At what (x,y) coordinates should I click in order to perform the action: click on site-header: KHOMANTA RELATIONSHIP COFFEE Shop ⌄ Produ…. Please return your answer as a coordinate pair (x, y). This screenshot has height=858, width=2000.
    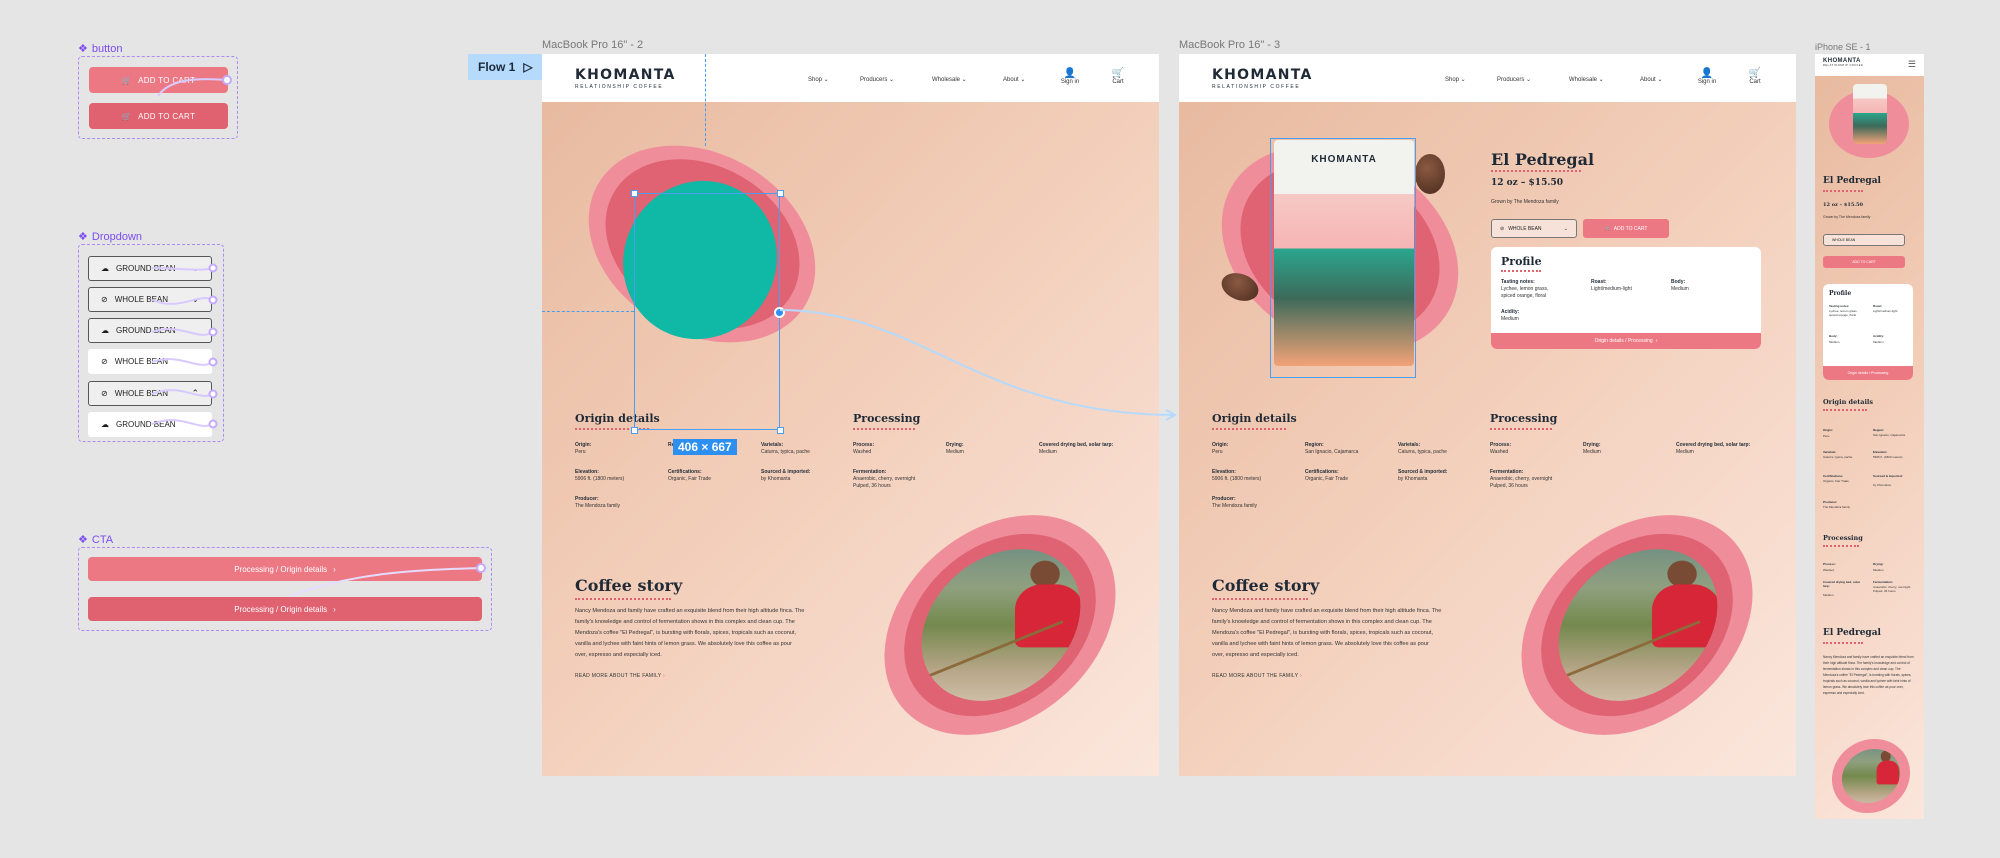
    Looking at the image, I should click on (850, 78).